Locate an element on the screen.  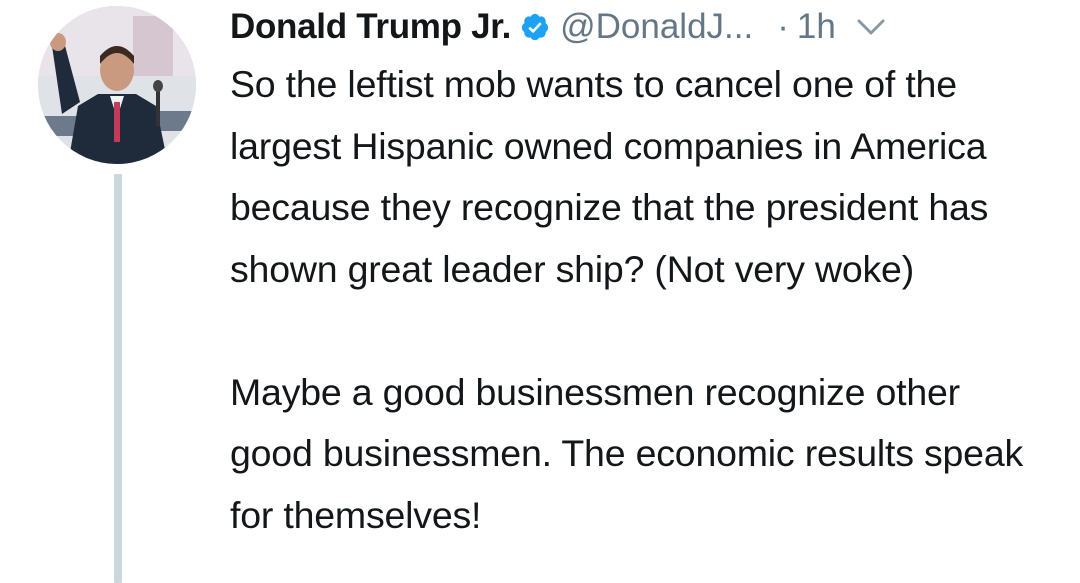
avatar is located at coordinates (117, 85).